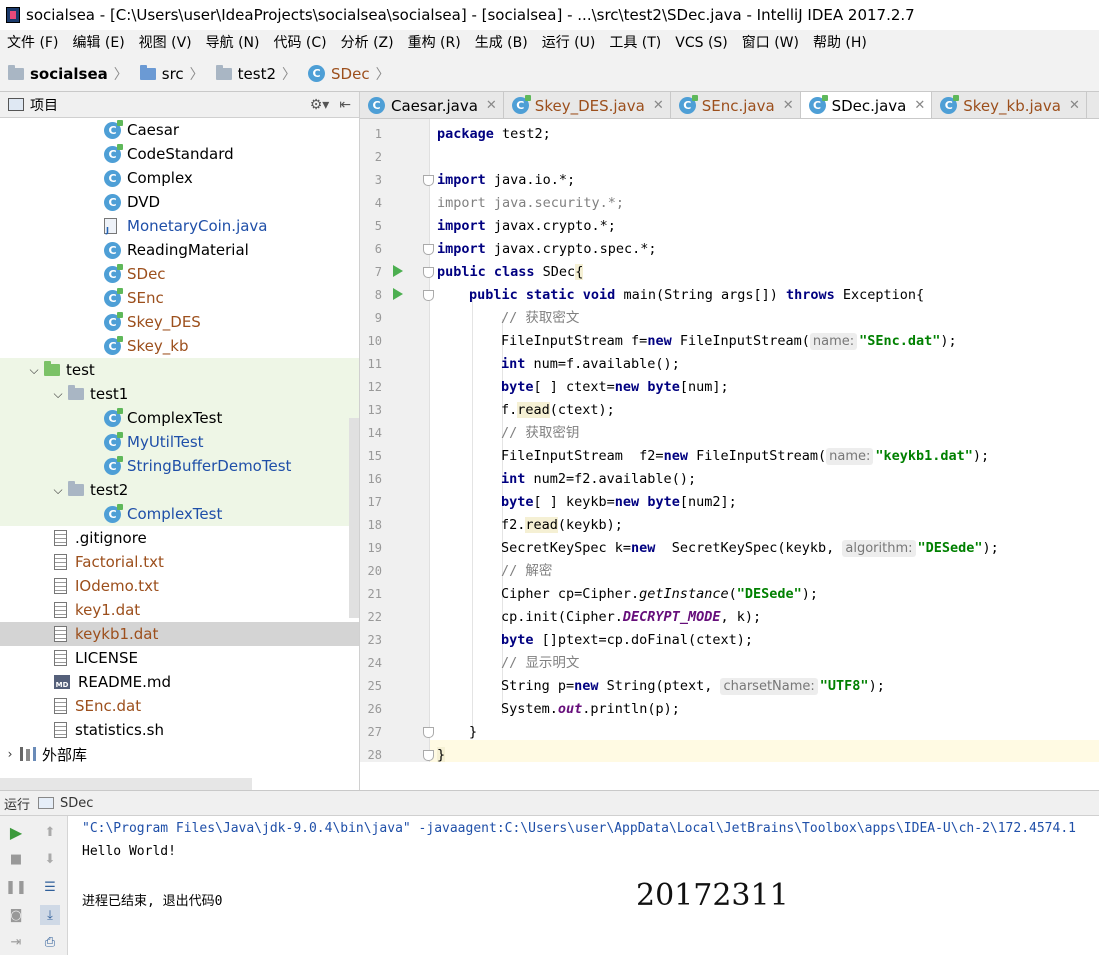 This screenshot has width=1099, height=955. Describe the element at coordinates (354, 518) in the screenshot. I see `vertical-scrollbar` at that location.